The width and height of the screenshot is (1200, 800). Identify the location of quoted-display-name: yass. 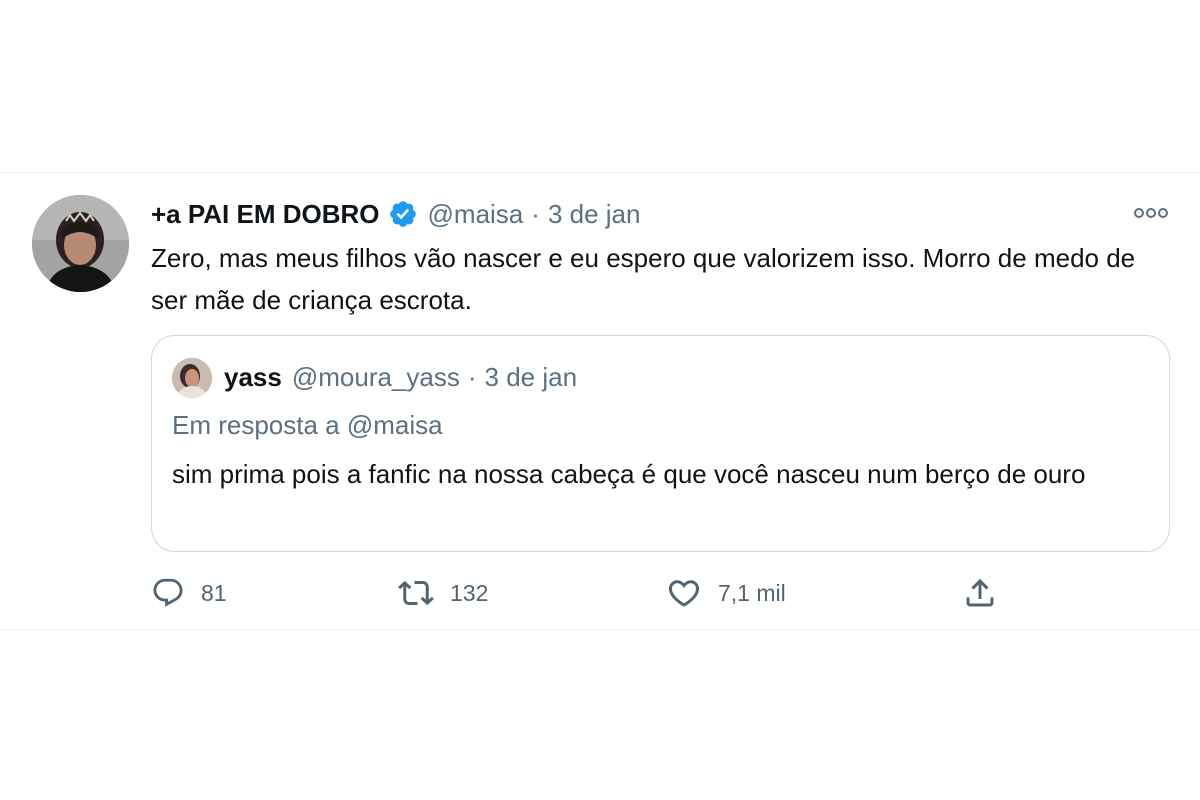
(253, 377).